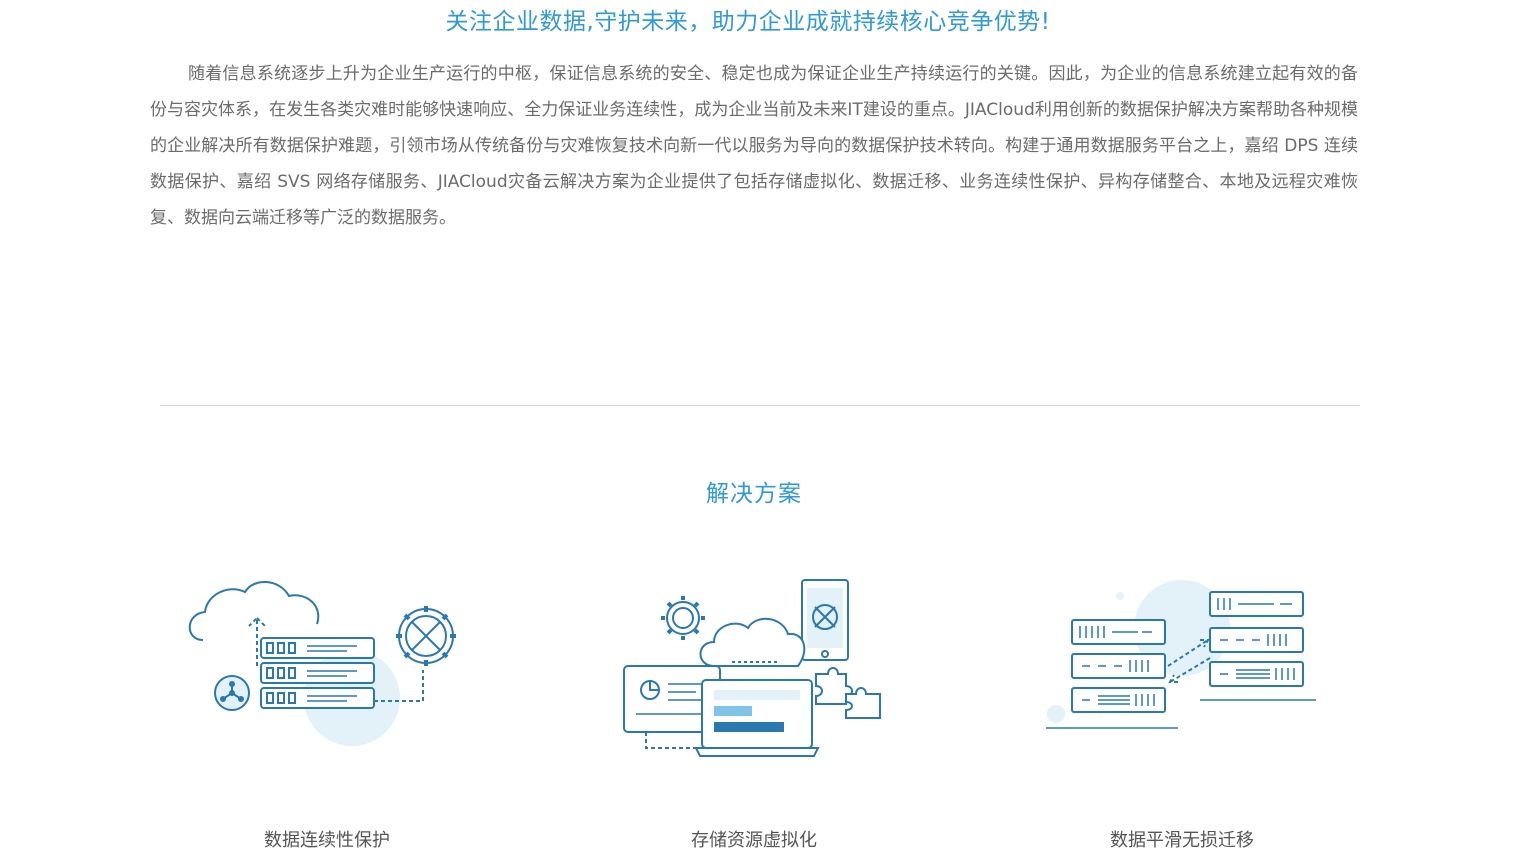 This screenshot has width=1528, height=868. What do you see at coordinates (760, 405) in the screenshot?
I see `section-divider` at bounding box center [760, 405].